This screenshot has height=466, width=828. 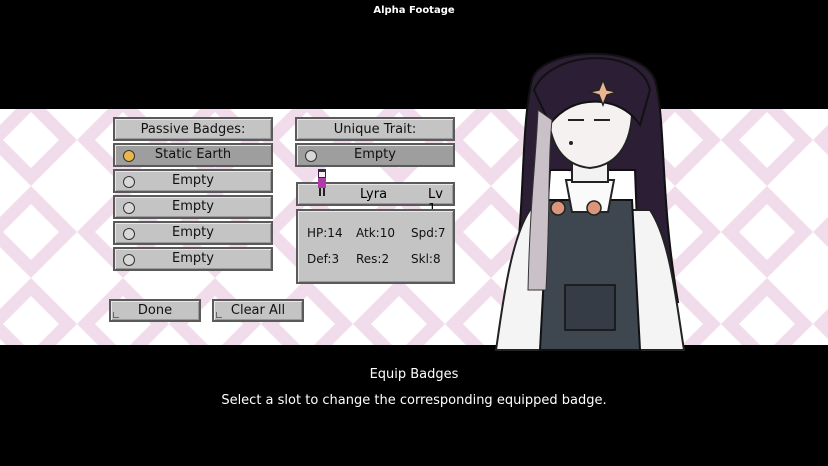 What do you see at coordinates (325, 233) in the screenshot?
I see `stat-hp: HP:14` at bounding box center [325, 233].